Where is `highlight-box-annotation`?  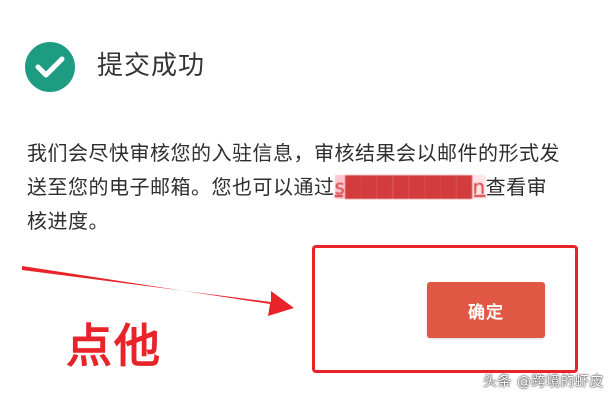
highlight-box-annotation is located at coordinates (445, 309).